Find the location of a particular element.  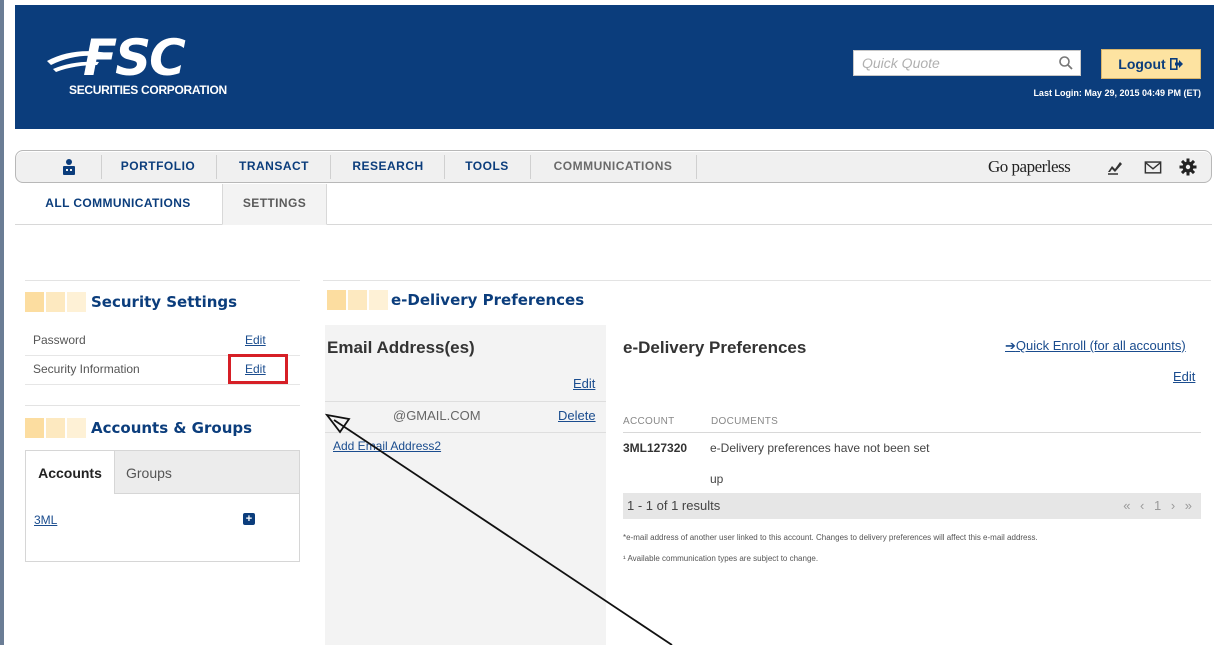

tab-settings: SETTINGS is located at coordinates (274, 204).